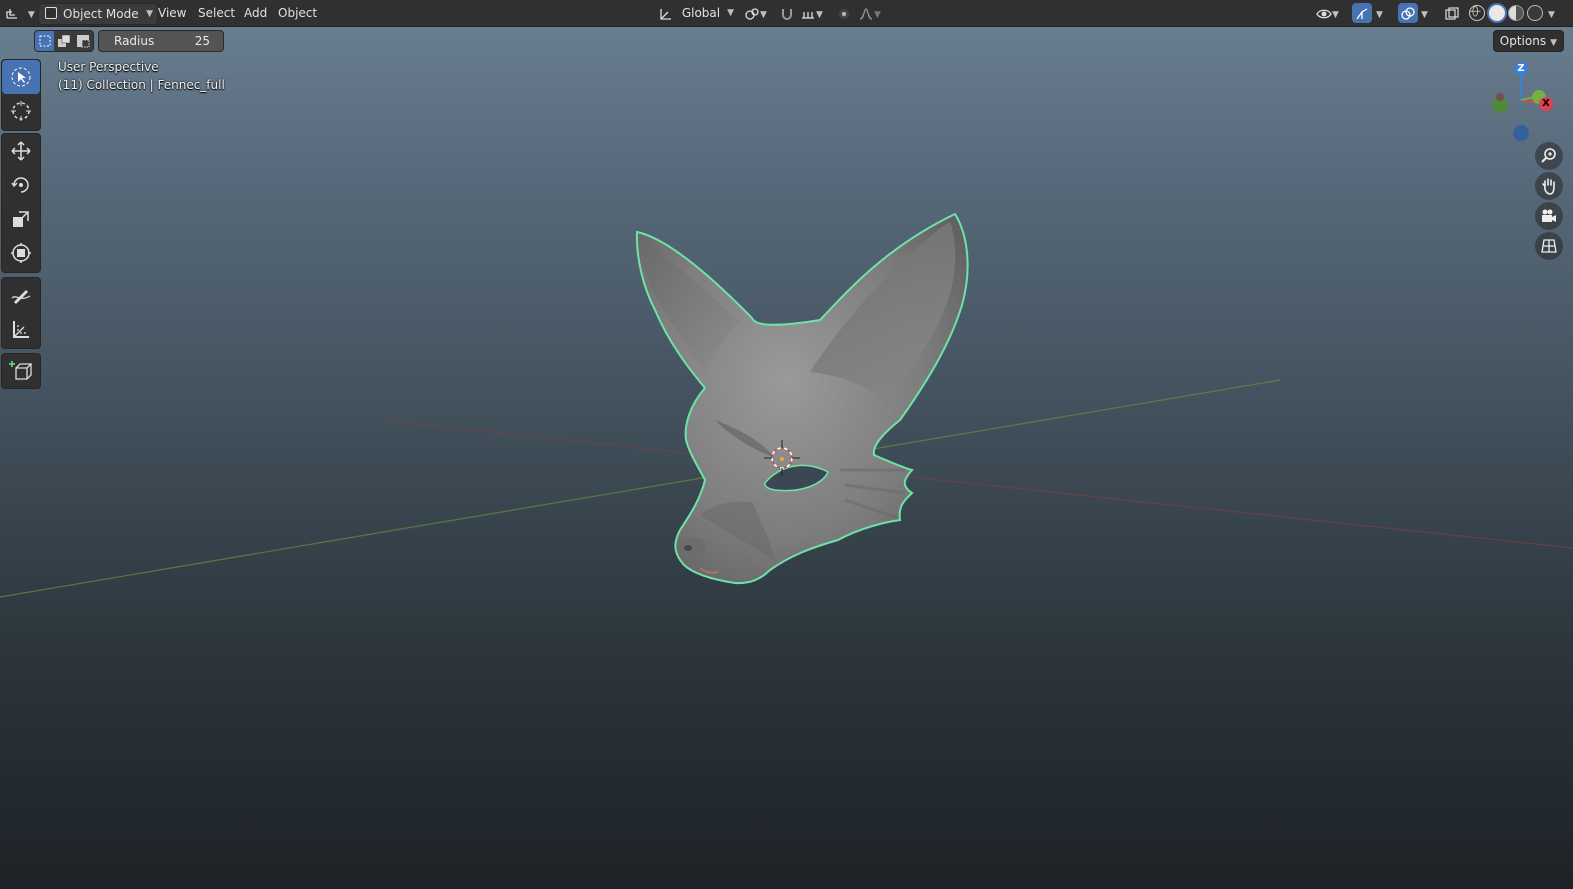  I want to click on select-subtract-button, so click(83, 41).